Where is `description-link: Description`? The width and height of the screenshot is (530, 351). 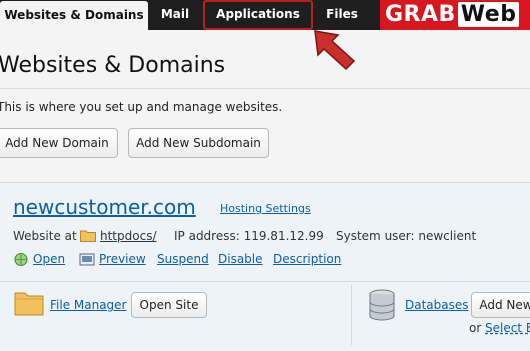
description-link: Description is located at coordinates (307, 259).